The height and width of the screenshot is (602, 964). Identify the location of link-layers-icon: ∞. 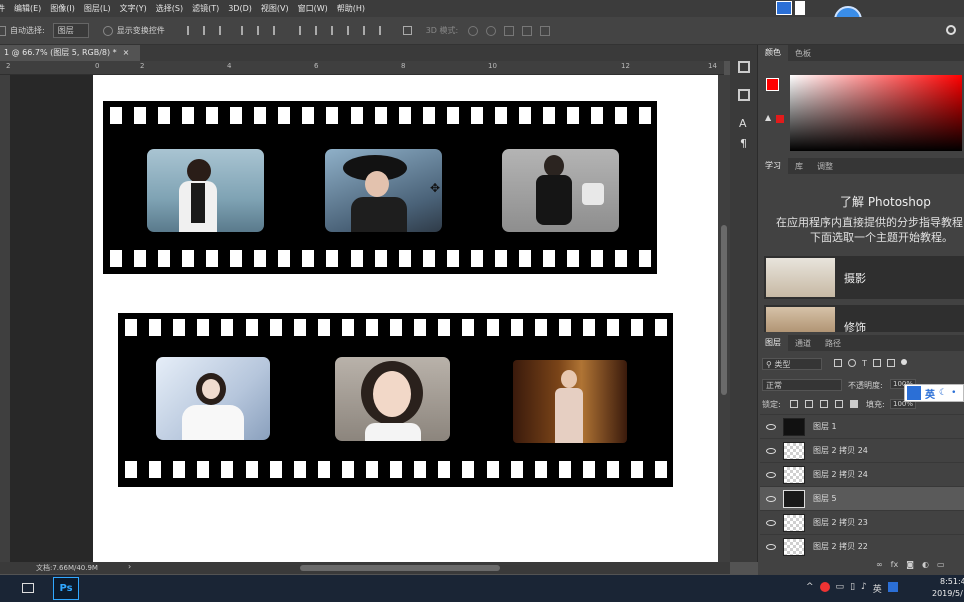
(879, 564).